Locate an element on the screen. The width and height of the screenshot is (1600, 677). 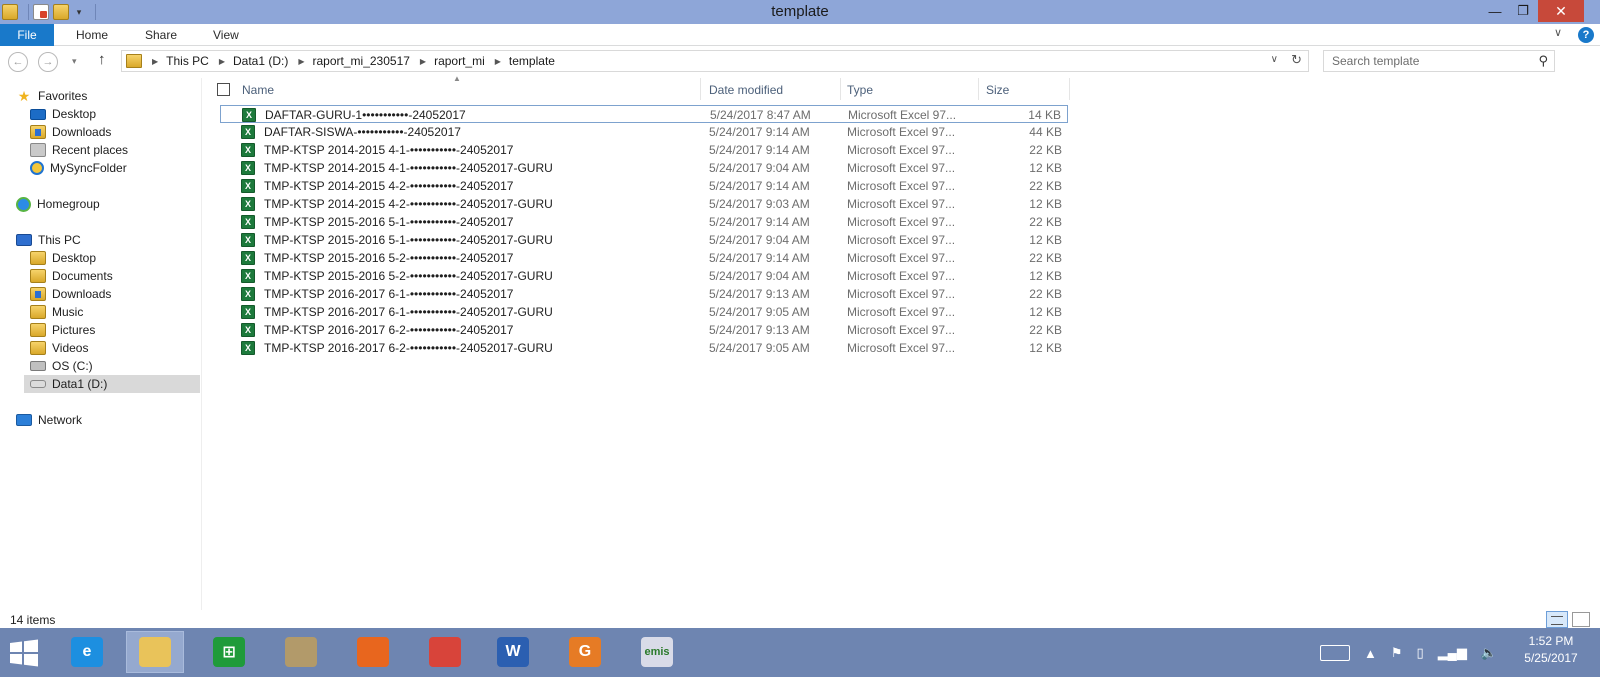
network-signal-icon: ▂▄▆ is located at coordinates (1452, 653).